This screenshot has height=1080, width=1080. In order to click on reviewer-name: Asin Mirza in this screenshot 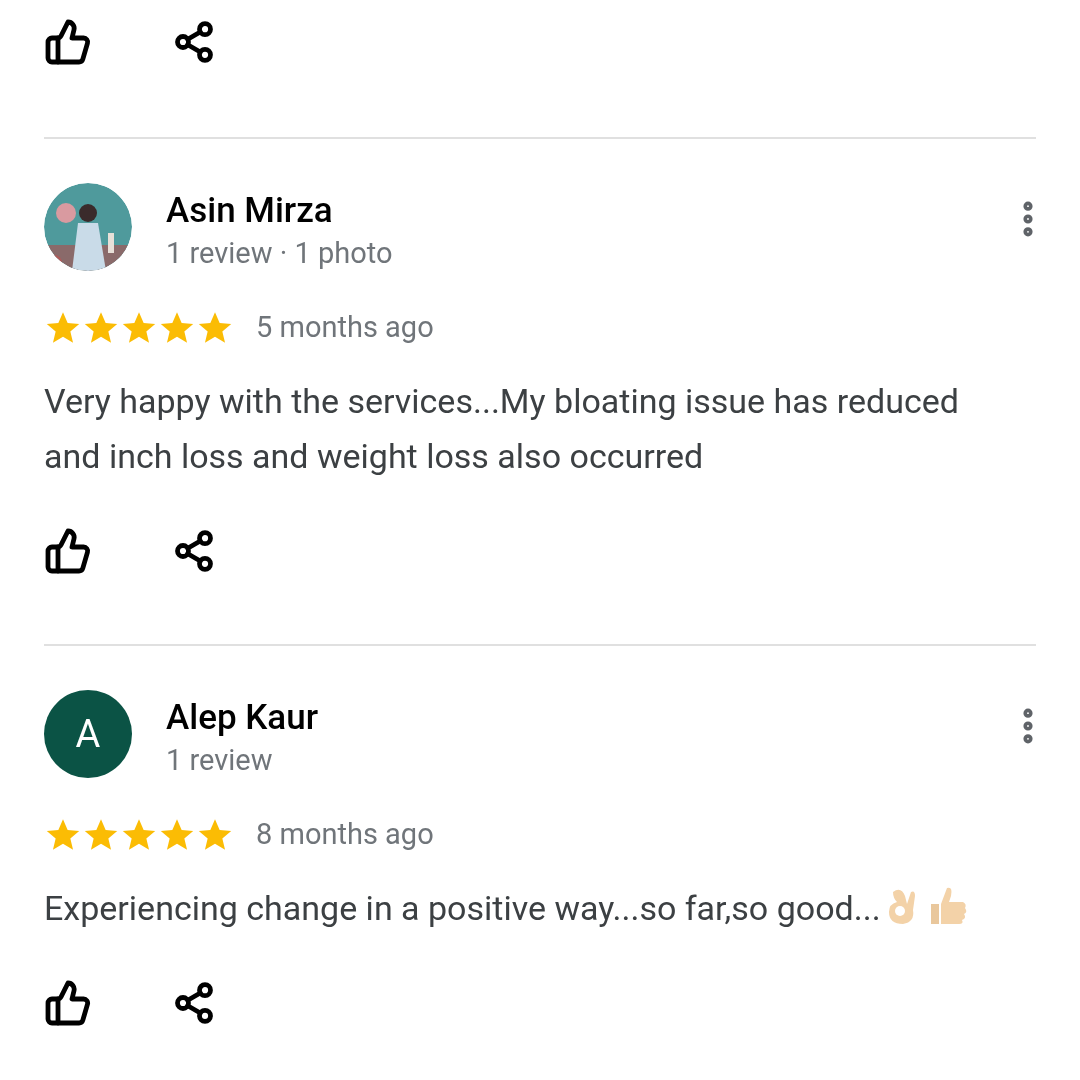, I will do `click(249, 211)`.